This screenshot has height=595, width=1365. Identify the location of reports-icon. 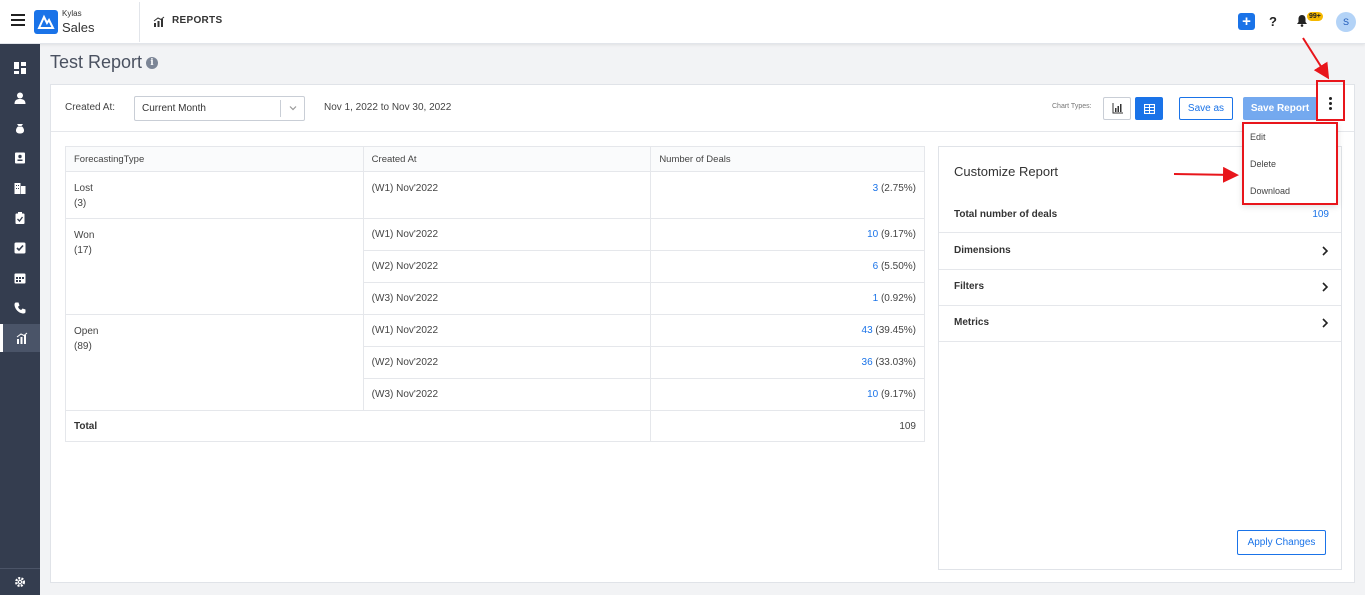
(159, 21).